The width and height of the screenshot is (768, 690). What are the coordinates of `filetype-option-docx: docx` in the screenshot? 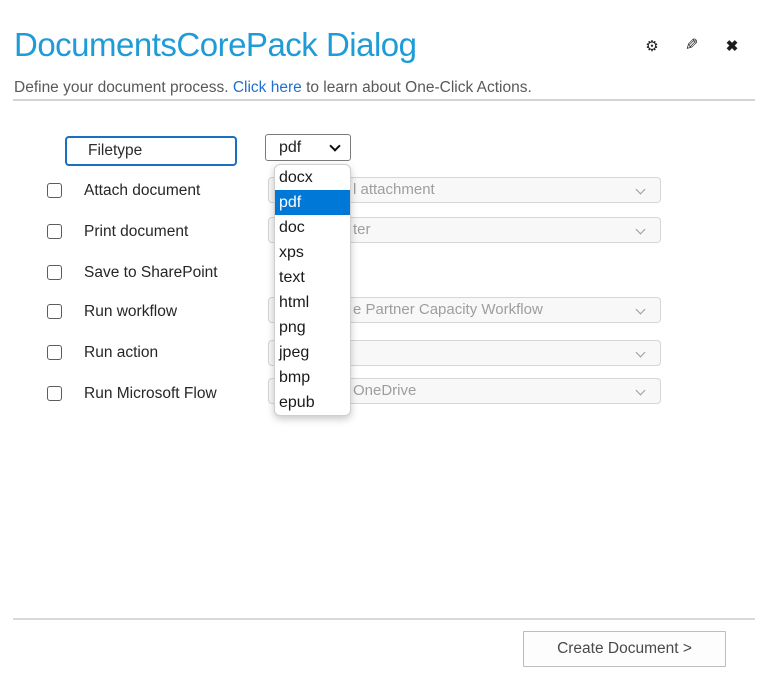 It's located at (312, 177).